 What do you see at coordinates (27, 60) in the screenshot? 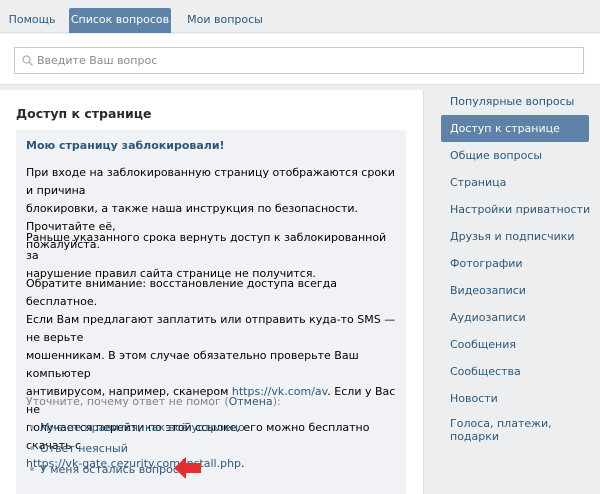
I see `search-icon` at bounding box center [27, 60].